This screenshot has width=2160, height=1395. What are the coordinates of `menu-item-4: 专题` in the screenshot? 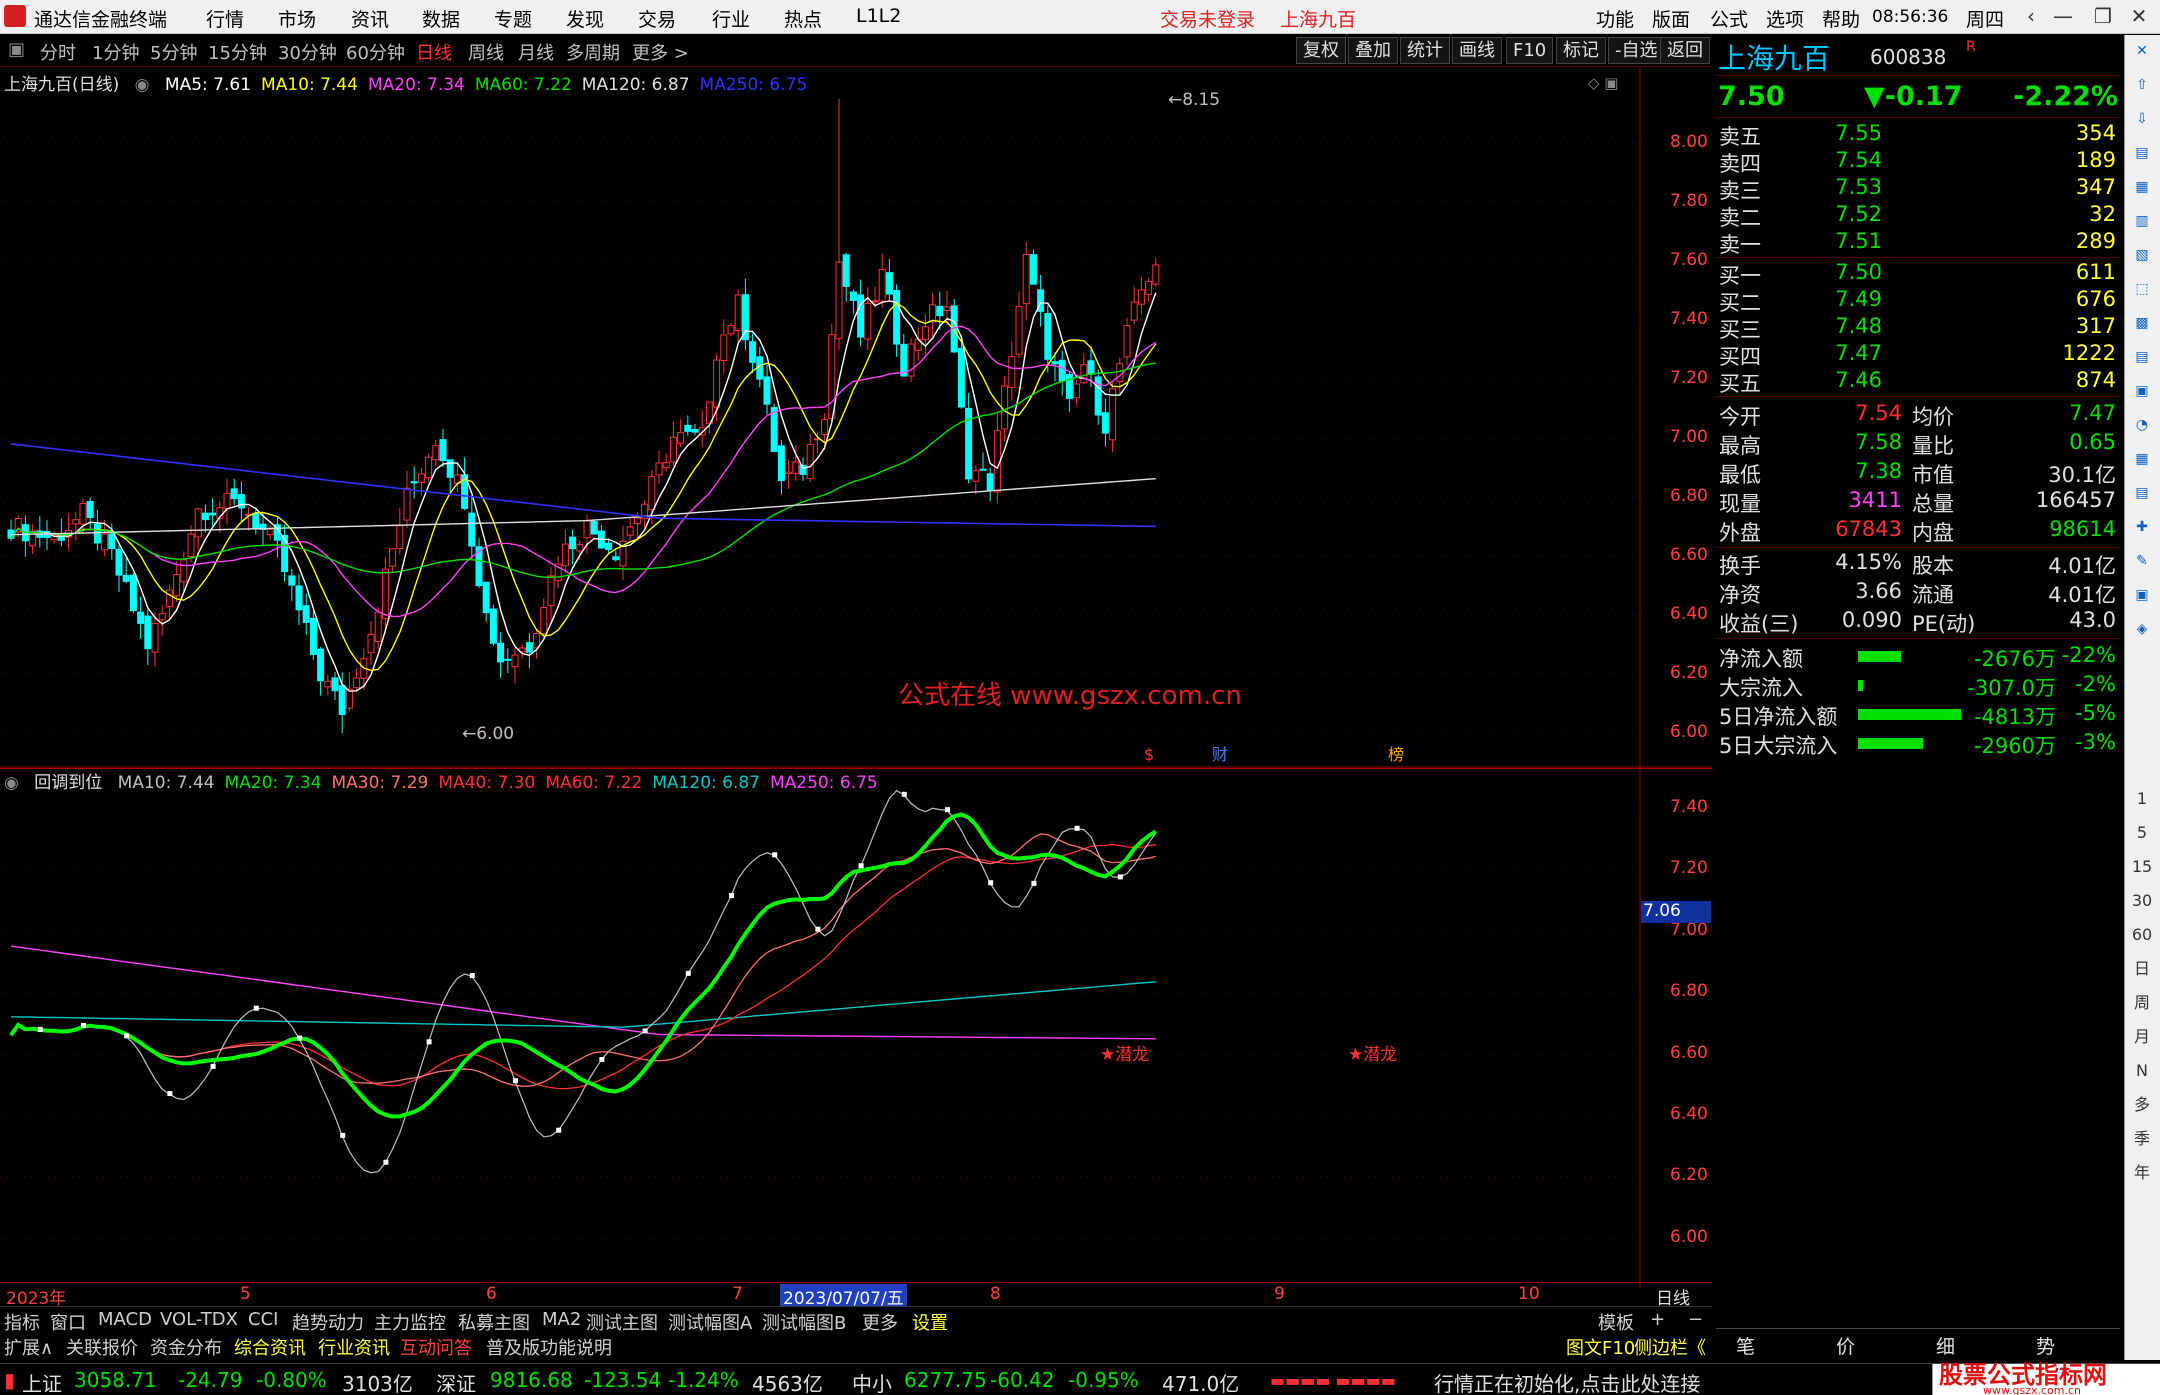 It's located at (513, 18).